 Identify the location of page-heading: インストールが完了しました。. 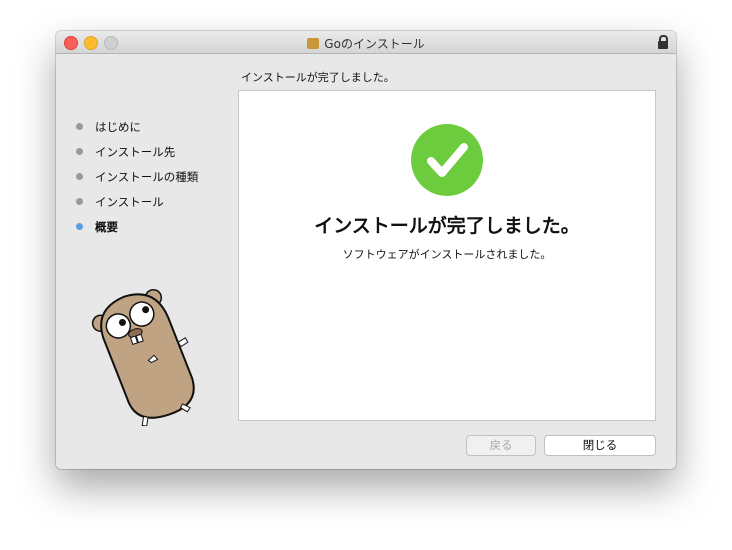
(318, 77).